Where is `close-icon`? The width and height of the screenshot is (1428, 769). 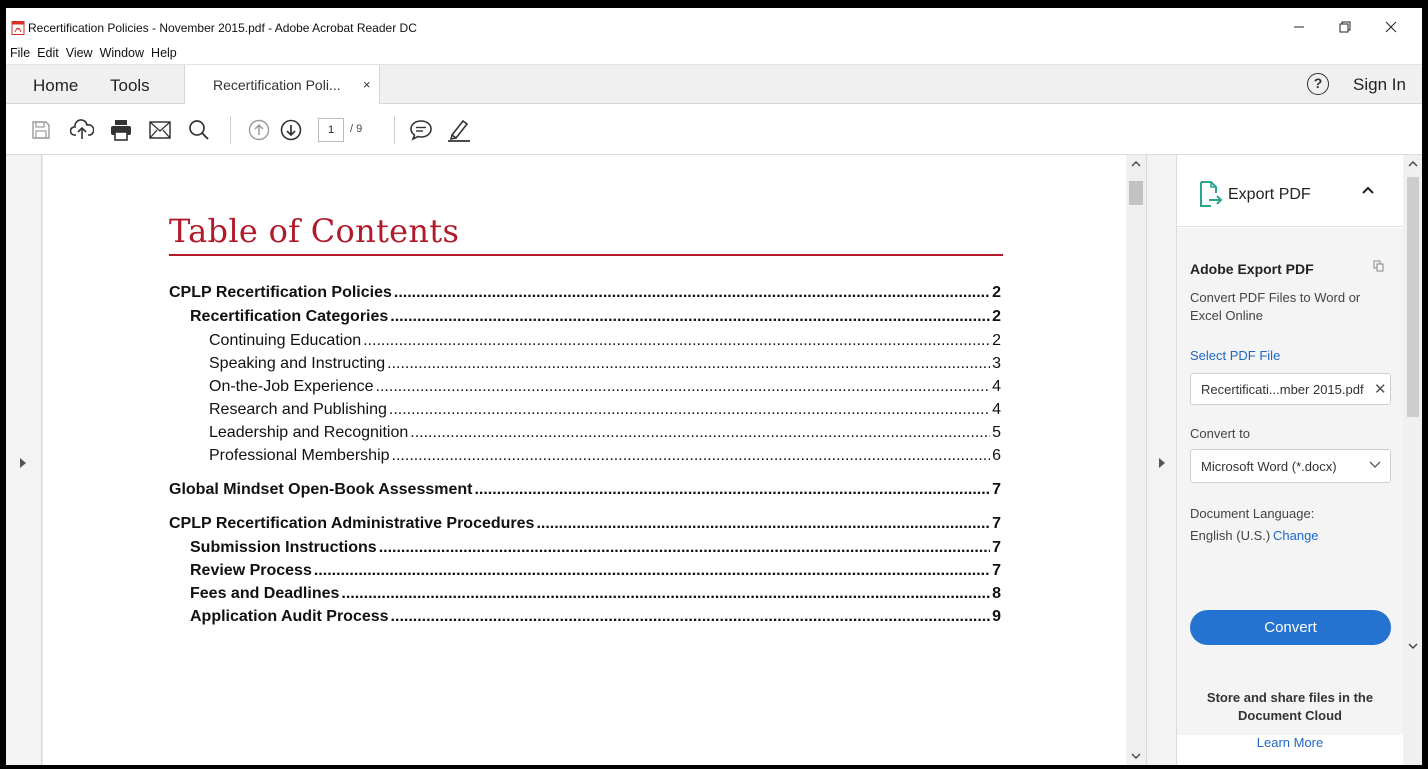
close-icon is located at coordinates (1391, 27).